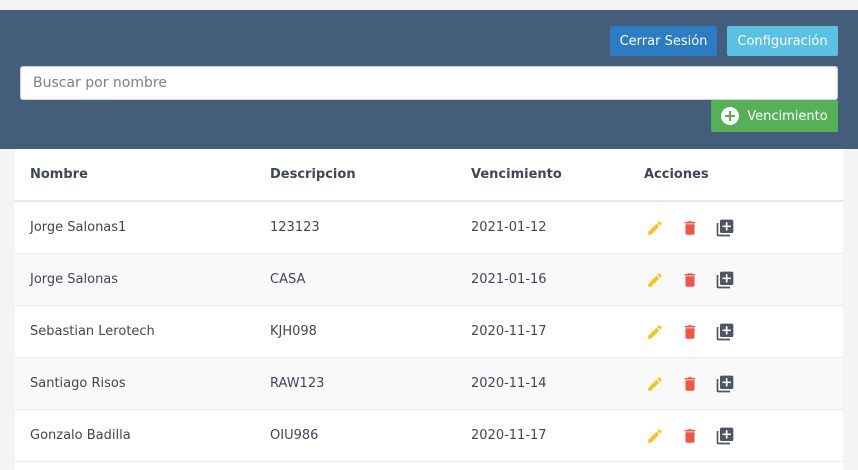 This screenshot has width=858, height=470. I want to click on logout-button: Cerrar Sesión, so click(663, 41).